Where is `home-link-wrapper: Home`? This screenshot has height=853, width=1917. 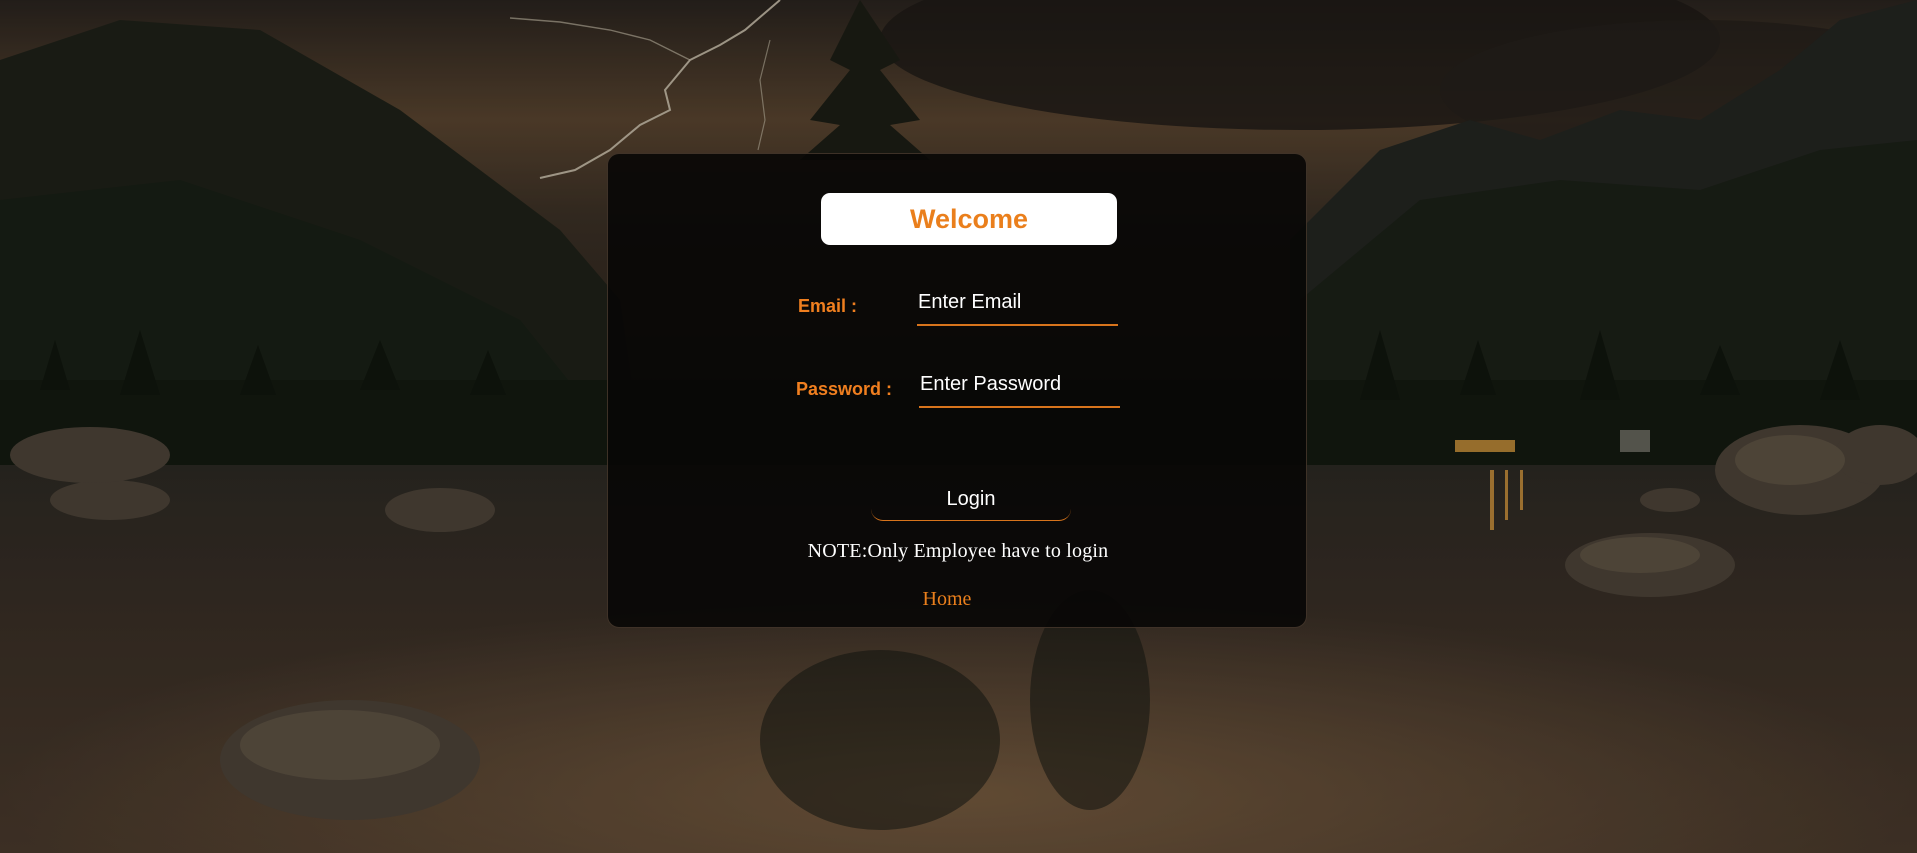
home-link-wrapper: Home is located at coordinates (958, 599).